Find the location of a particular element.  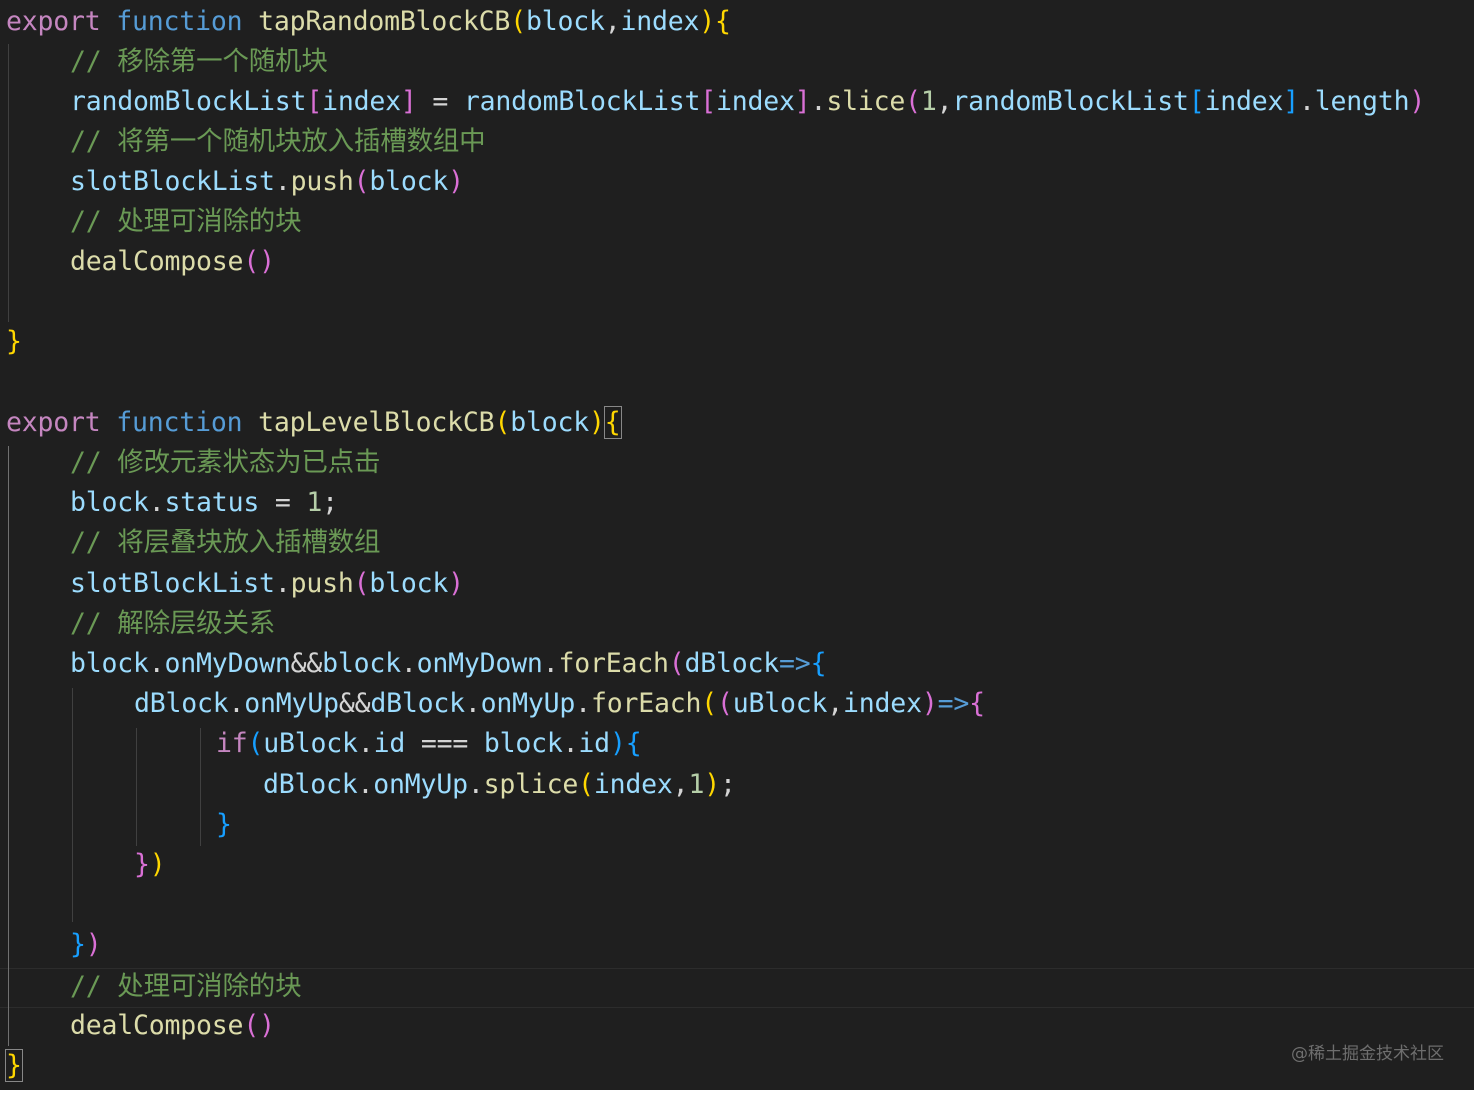

method: splice is located at coordinates (531, 784).